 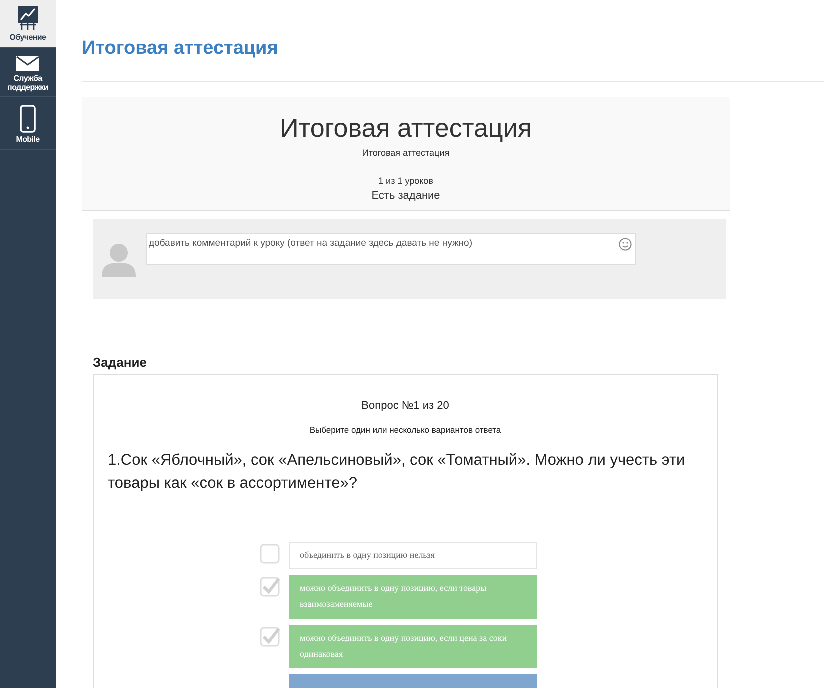 I want to click on question-instruction: Выберите один или несколько вариантов ответа, so click(x=405, y=430).